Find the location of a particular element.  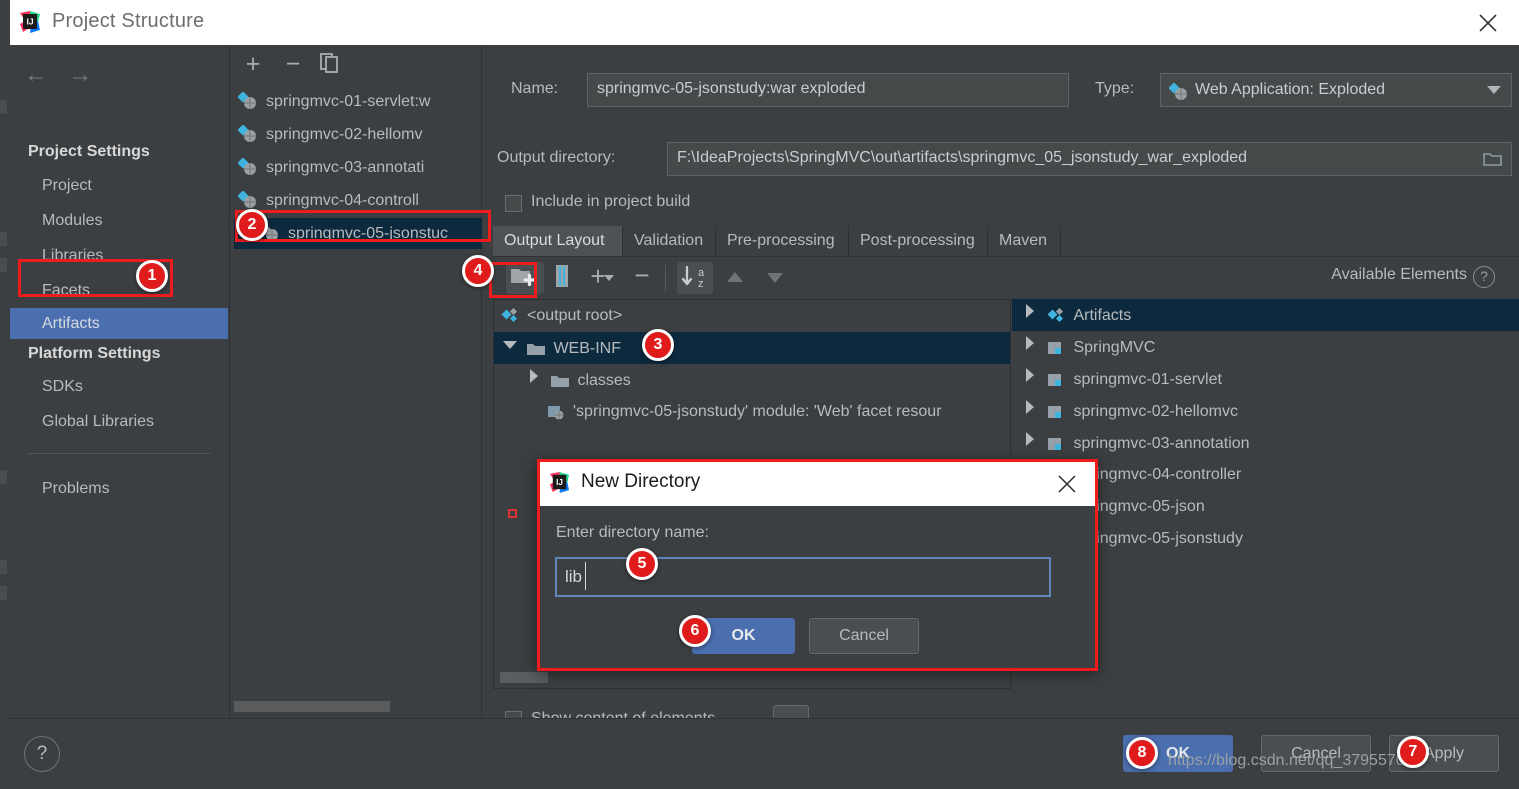

watermark-text: https://blog.csdn.net/qq_37955704 is located at coordinates (1291, 760).